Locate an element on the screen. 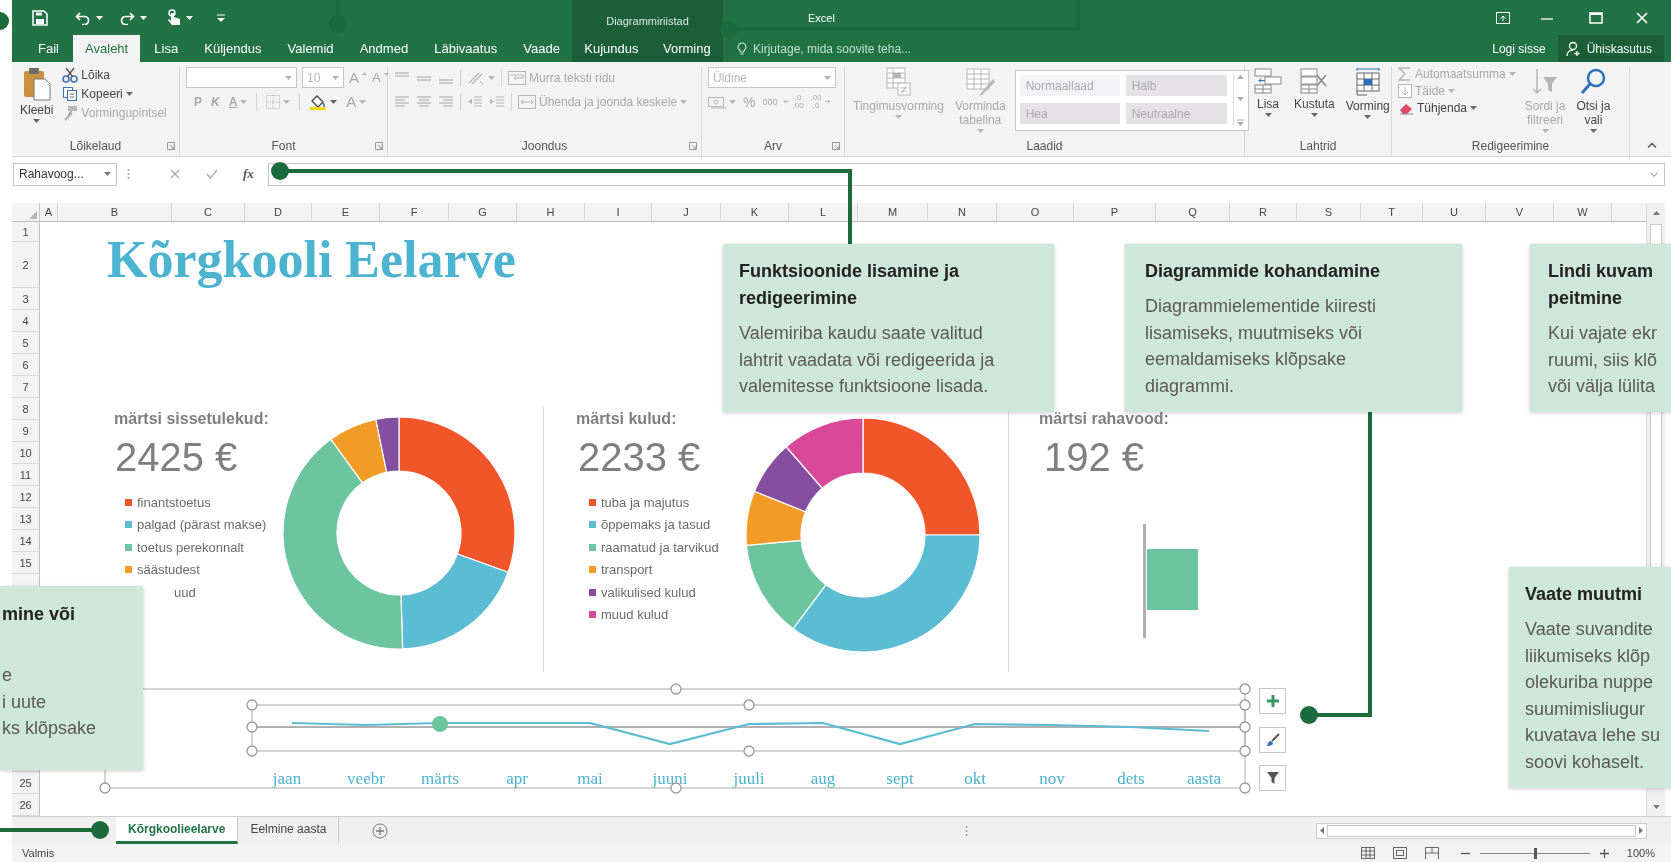  month-label: juuni is located at coordinates (670, 779).